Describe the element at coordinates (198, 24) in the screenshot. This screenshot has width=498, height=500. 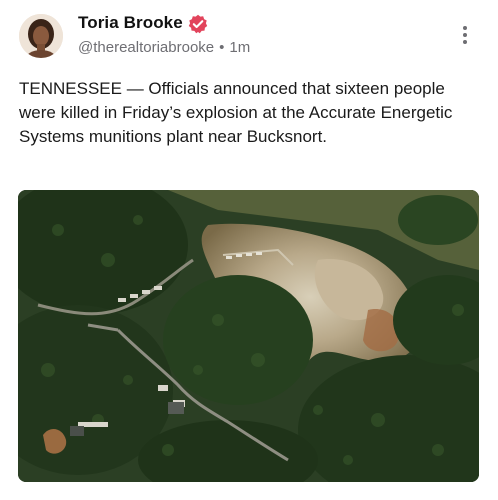
I see `verified-badge-icon` at that location.